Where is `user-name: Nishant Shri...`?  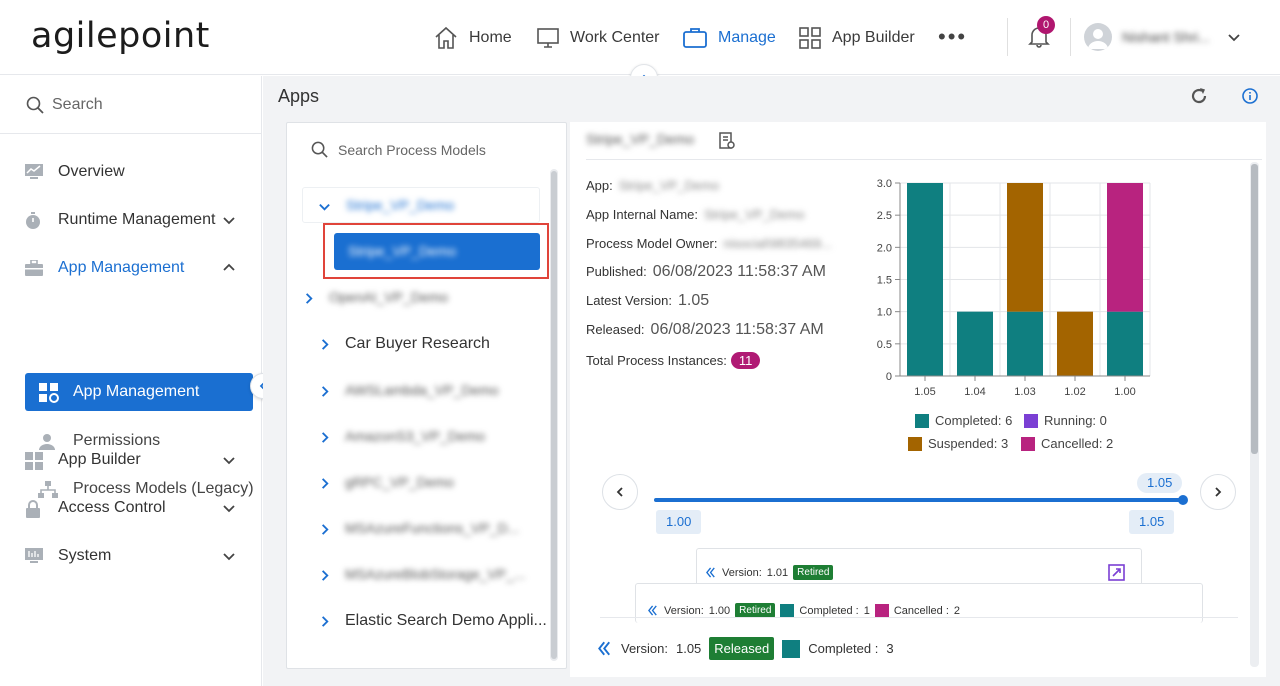
user-name: Nishant Shri... is located at coordinates (1166, 37).